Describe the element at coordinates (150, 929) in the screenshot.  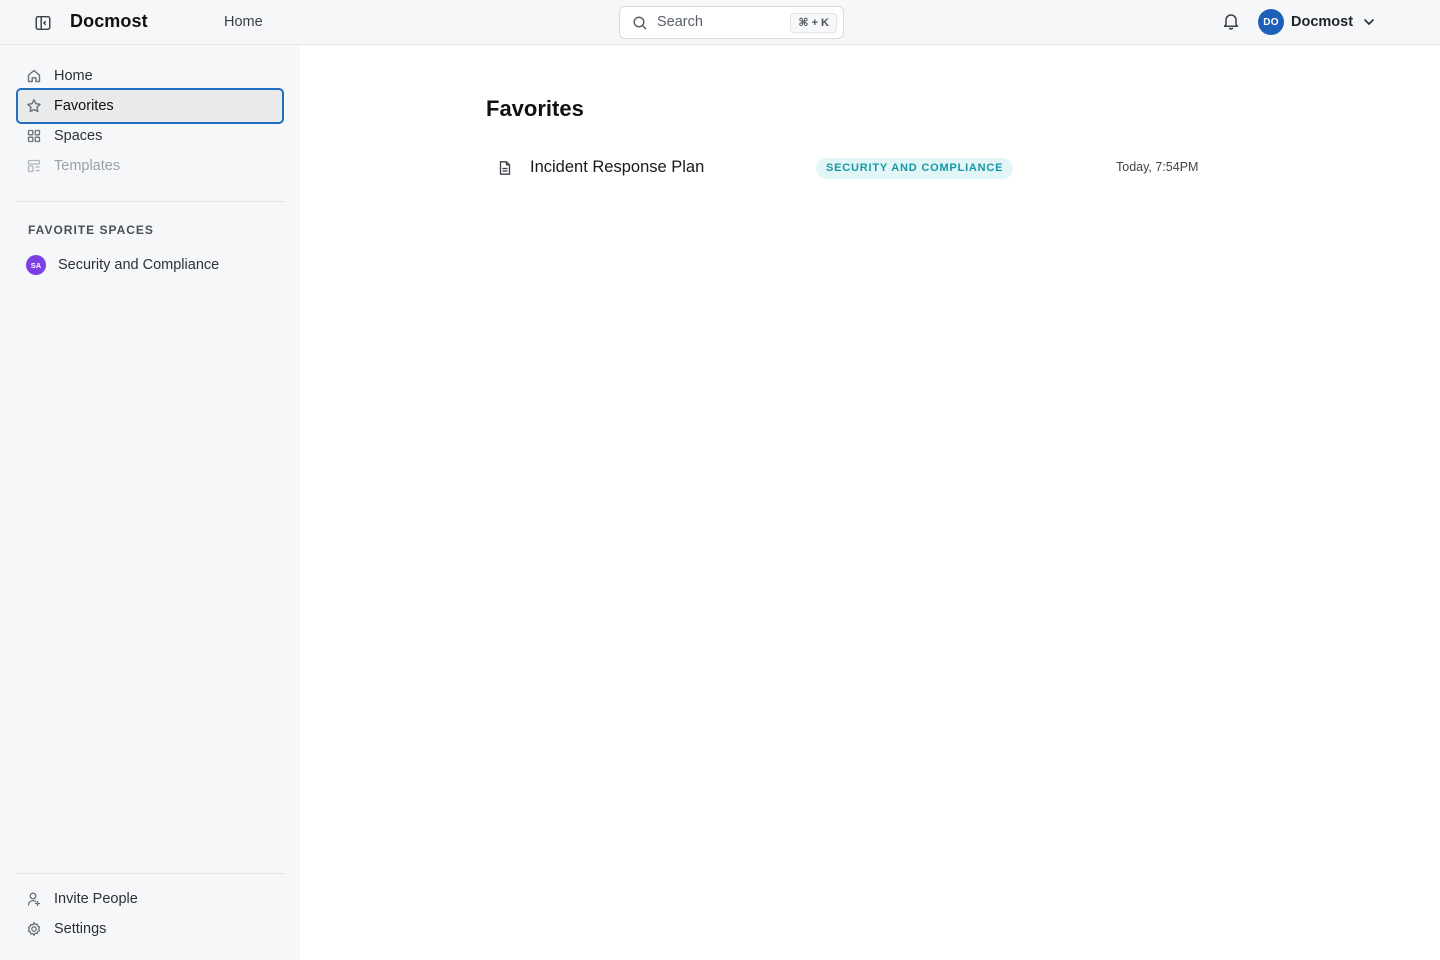
I see `settings-button: Settings` at that location.